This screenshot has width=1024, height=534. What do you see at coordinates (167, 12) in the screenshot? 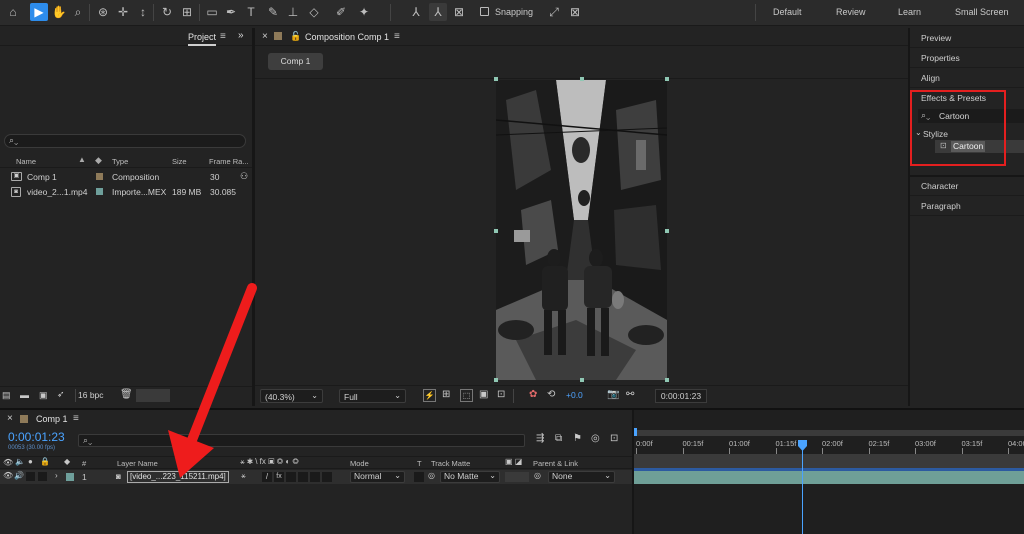
I see `rotation-tool-icon: ↻` at bounding box center [167, 12].